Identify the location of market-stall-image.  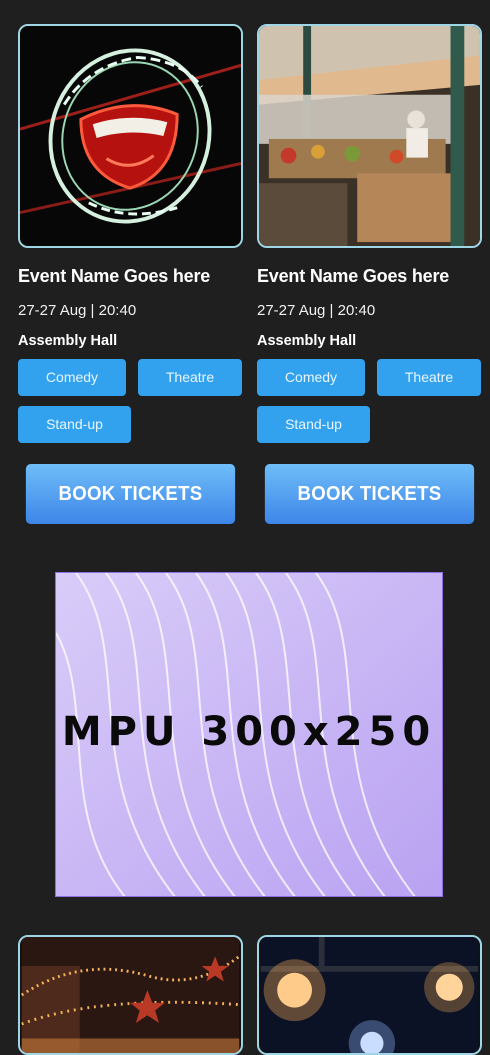
(369, 136).